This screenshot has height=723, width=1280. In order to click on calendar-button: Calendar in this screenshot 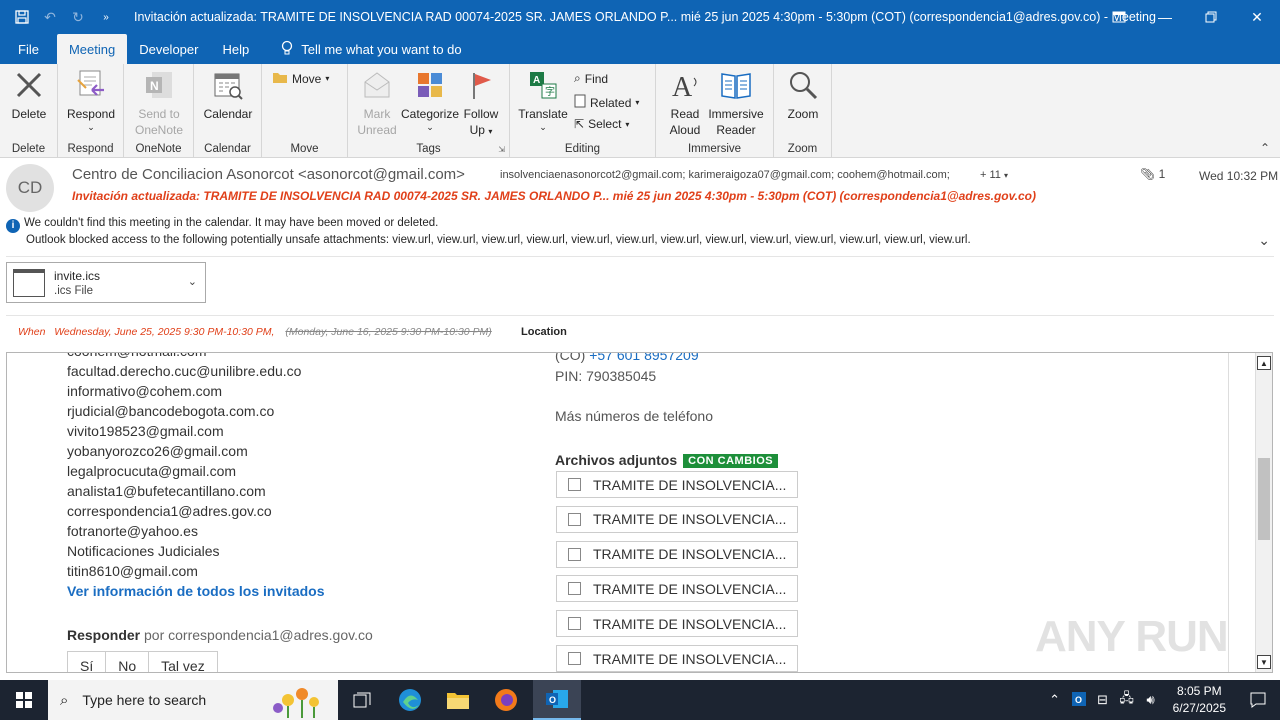, I will do `click(228, 95)`.